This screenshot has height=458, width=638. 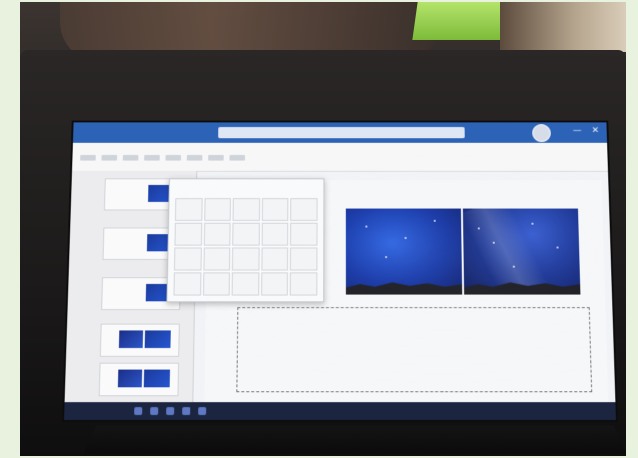 What do you see at coordinates (354, 439) in the screenshot?
I see `laptop-keyboard` at bounding box center [354, 439].